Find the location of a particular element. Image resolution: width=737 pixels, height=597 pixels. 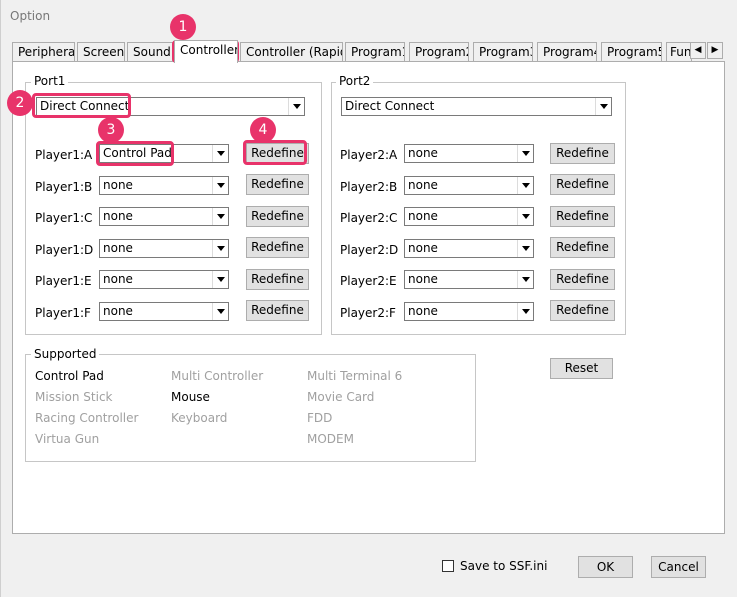

tab-sound: Sound is located at coordinates (150, 52).